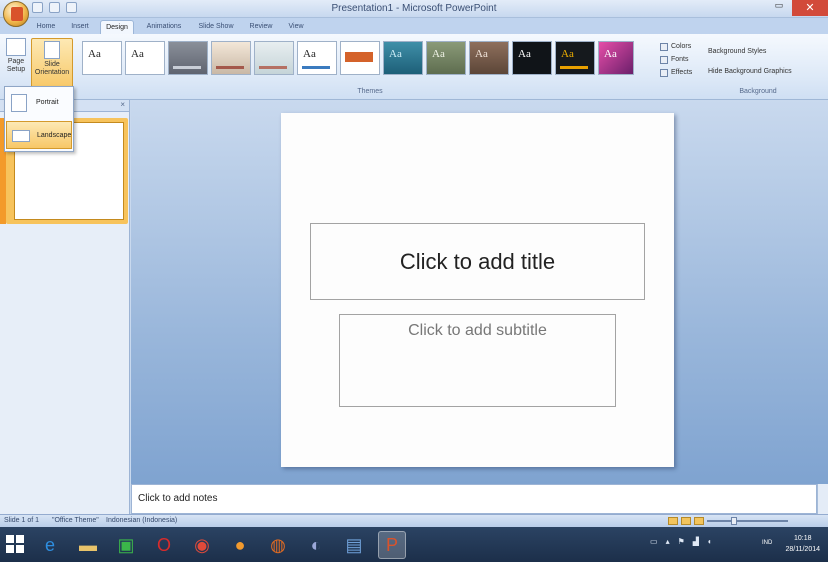 The height and width of the screenshot is (562, 828). I want to click on landscape-option: Landscape, so click(39, 135).